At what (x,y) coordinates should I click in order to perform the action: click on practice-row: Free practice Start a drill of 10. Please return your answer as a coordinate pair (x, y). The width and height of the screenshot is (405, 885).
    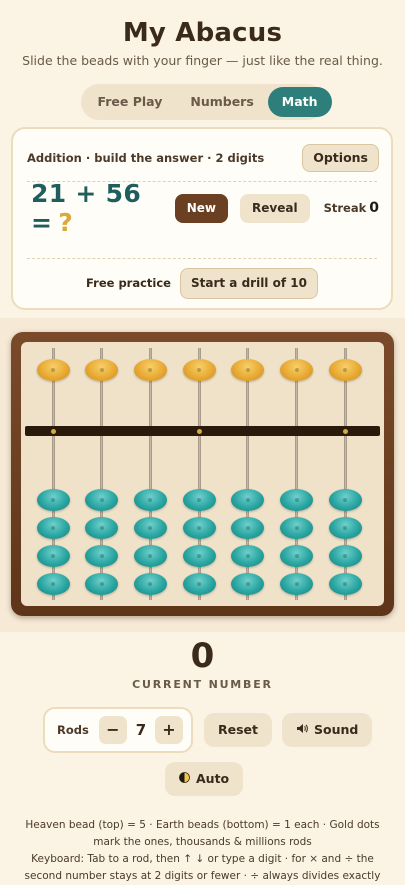
    Looking at the image, I should click on (202, 283).